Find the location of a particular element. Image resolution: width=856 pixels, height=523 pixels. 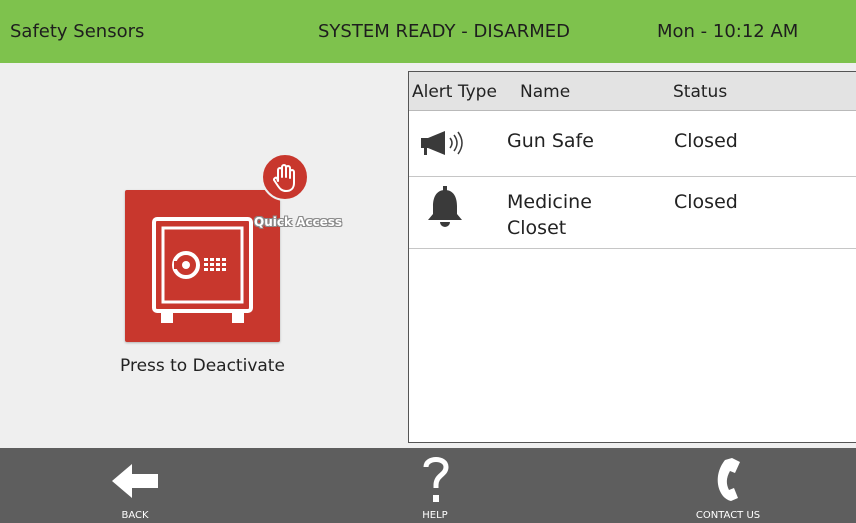

quick-access-badge is located at coordinates (285, 177).